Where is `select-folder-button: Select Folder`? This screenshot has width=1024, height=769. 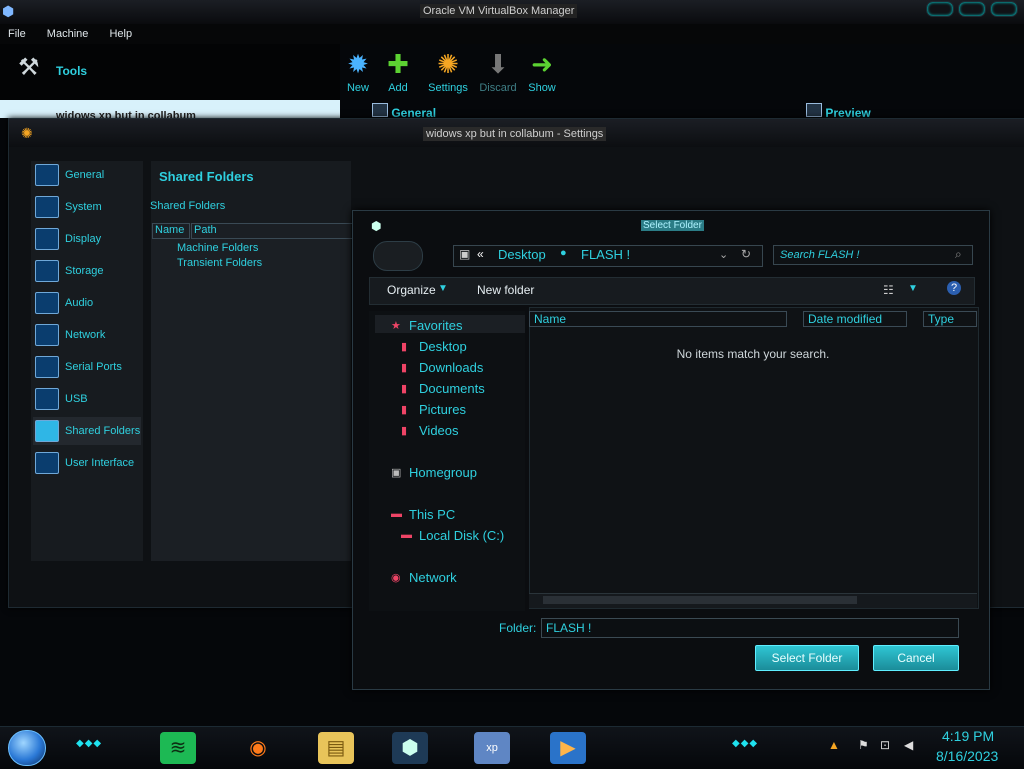 select-folder-button: Select Folder is located at coordinates (807, 658).